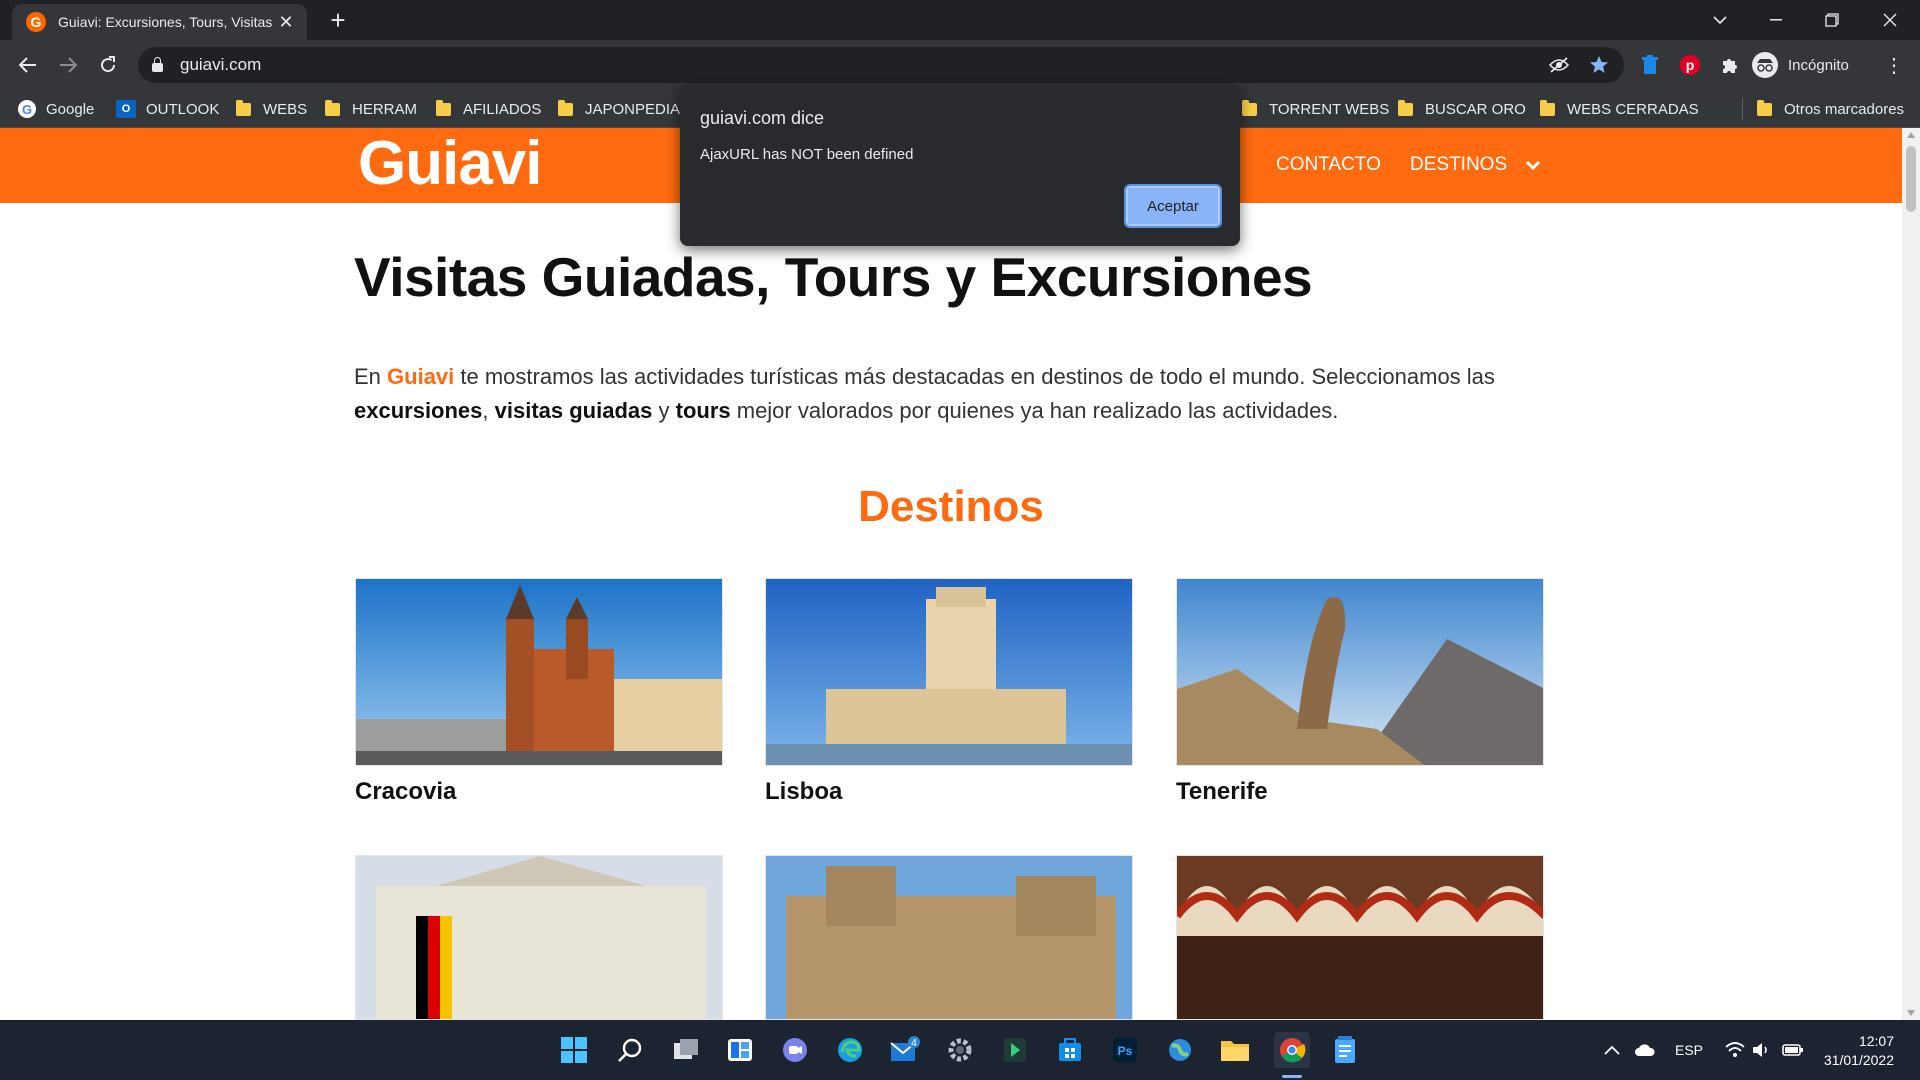 The height and width of the screenshot is (1080, 1920). Describe the element at coordinates (1475, 109) in the screenshot. I see `bookmark-label: BUSCAR ORO` at that location.